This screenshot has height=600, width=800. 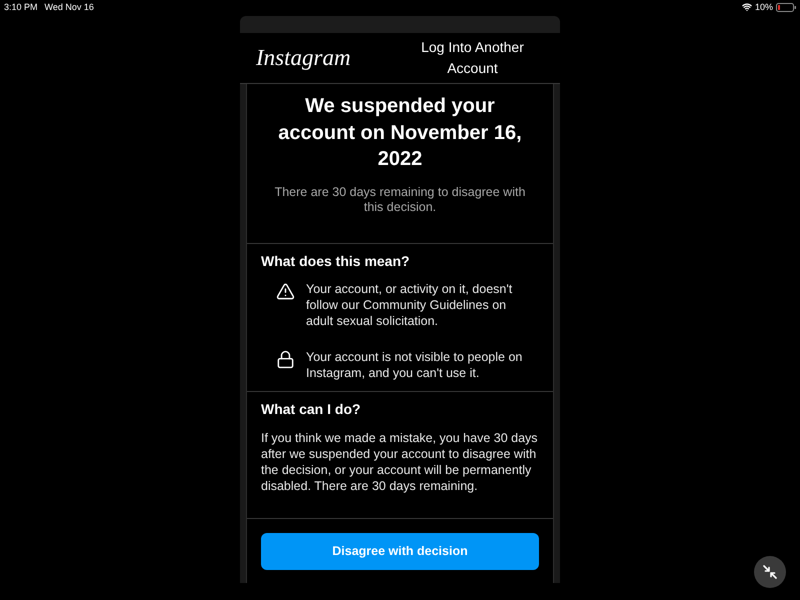 I want to click on days-remaining-text: There are 30 days remaining to disagree with this decision., so click(x=400, y=200).